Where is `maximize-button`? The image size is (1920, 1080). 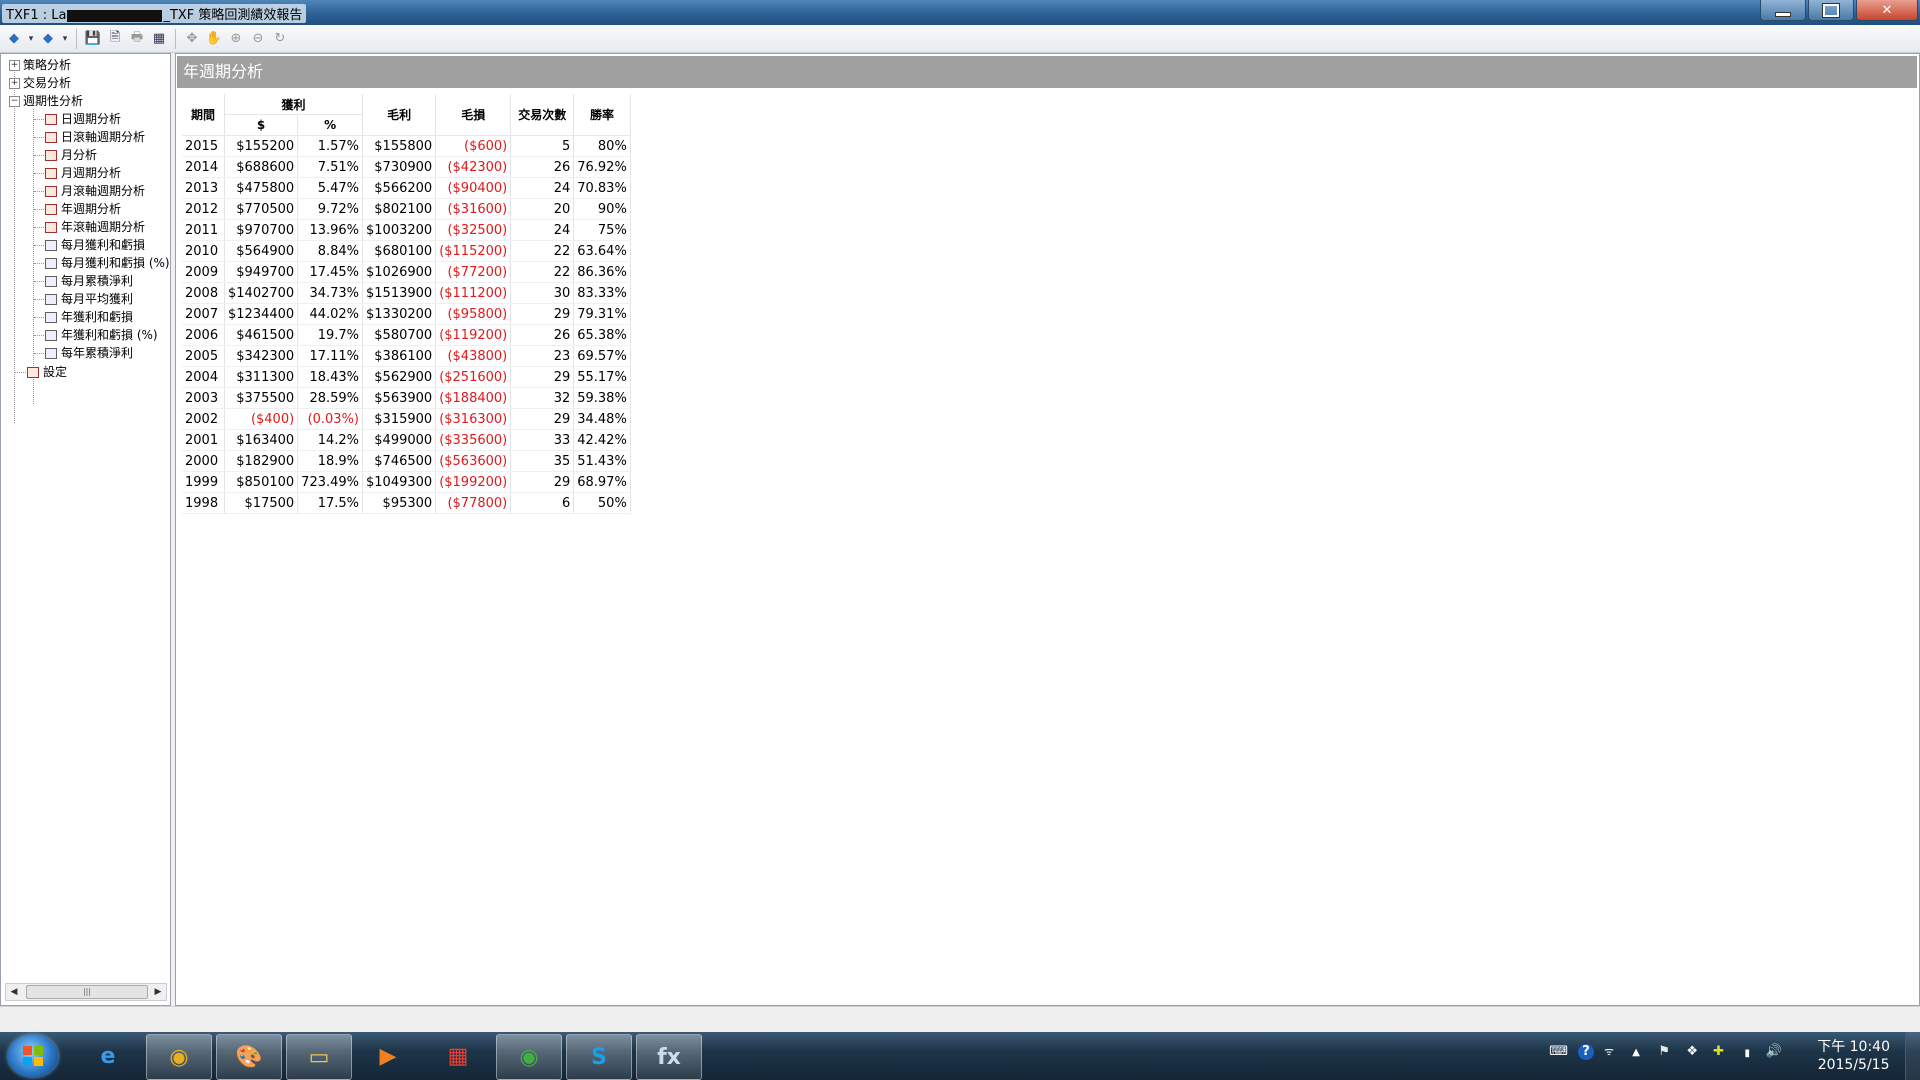 maximize-button is located at coordinates (1831, 10).